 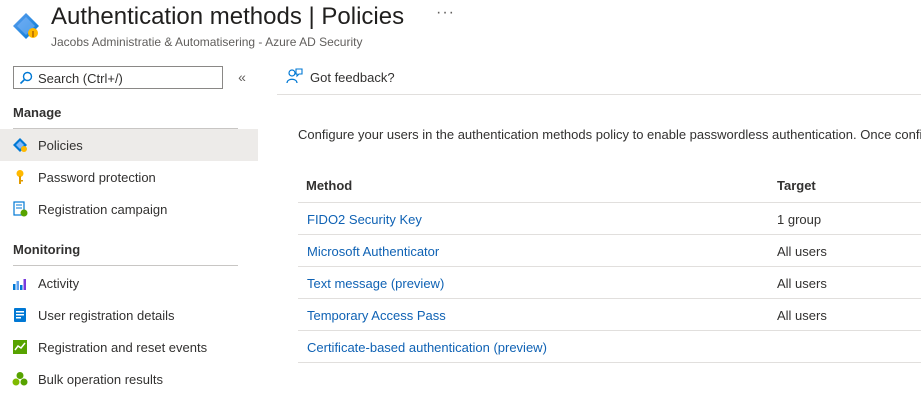 I want to click on sidebar-item-label: Bulk operation results, so click(x=101, y=379).